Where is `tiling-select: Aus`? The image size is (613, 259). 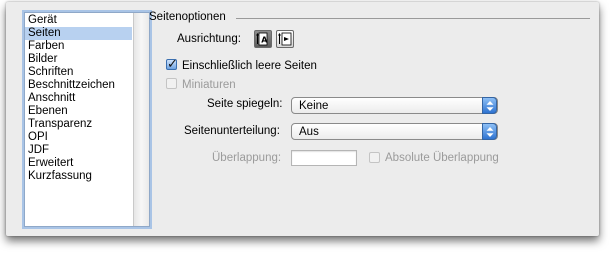 tiling-select: Aus is located at coordinates (394, 131).